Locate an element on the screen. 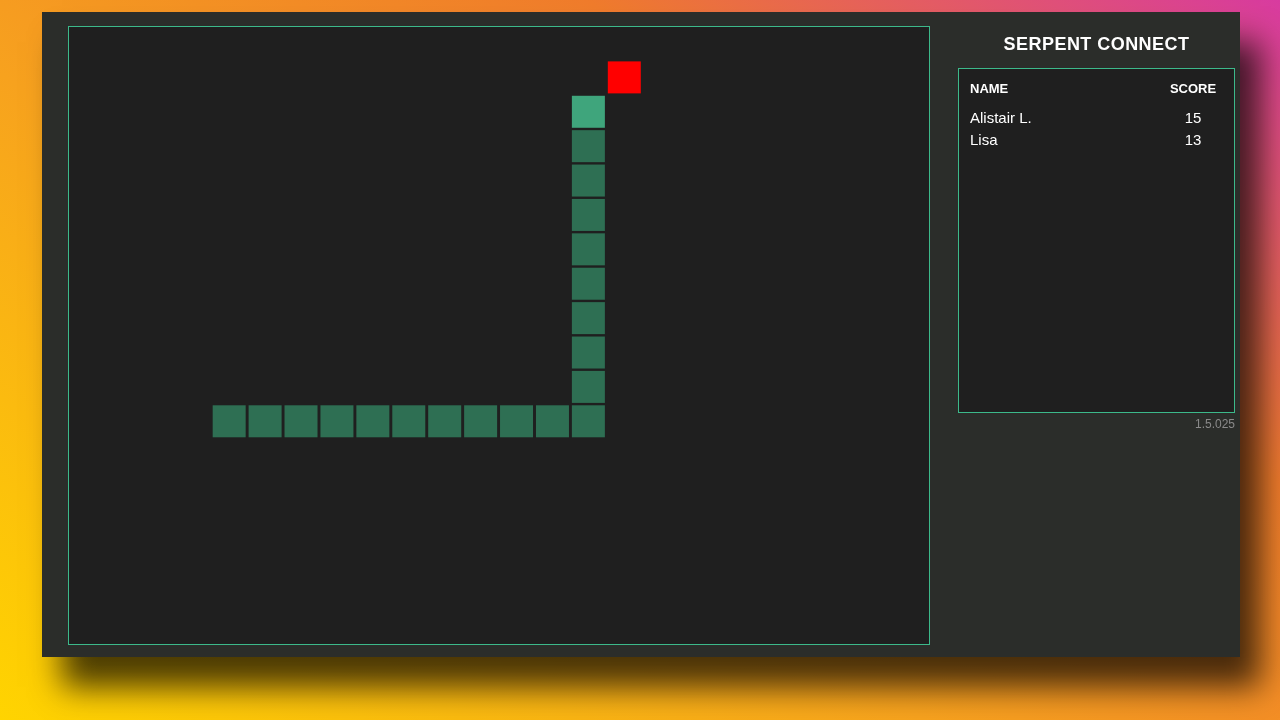 The width and height of the screenshot is (1280, 720). game-title: SERPENT CONNECT is located at coordinates (1096, 44).